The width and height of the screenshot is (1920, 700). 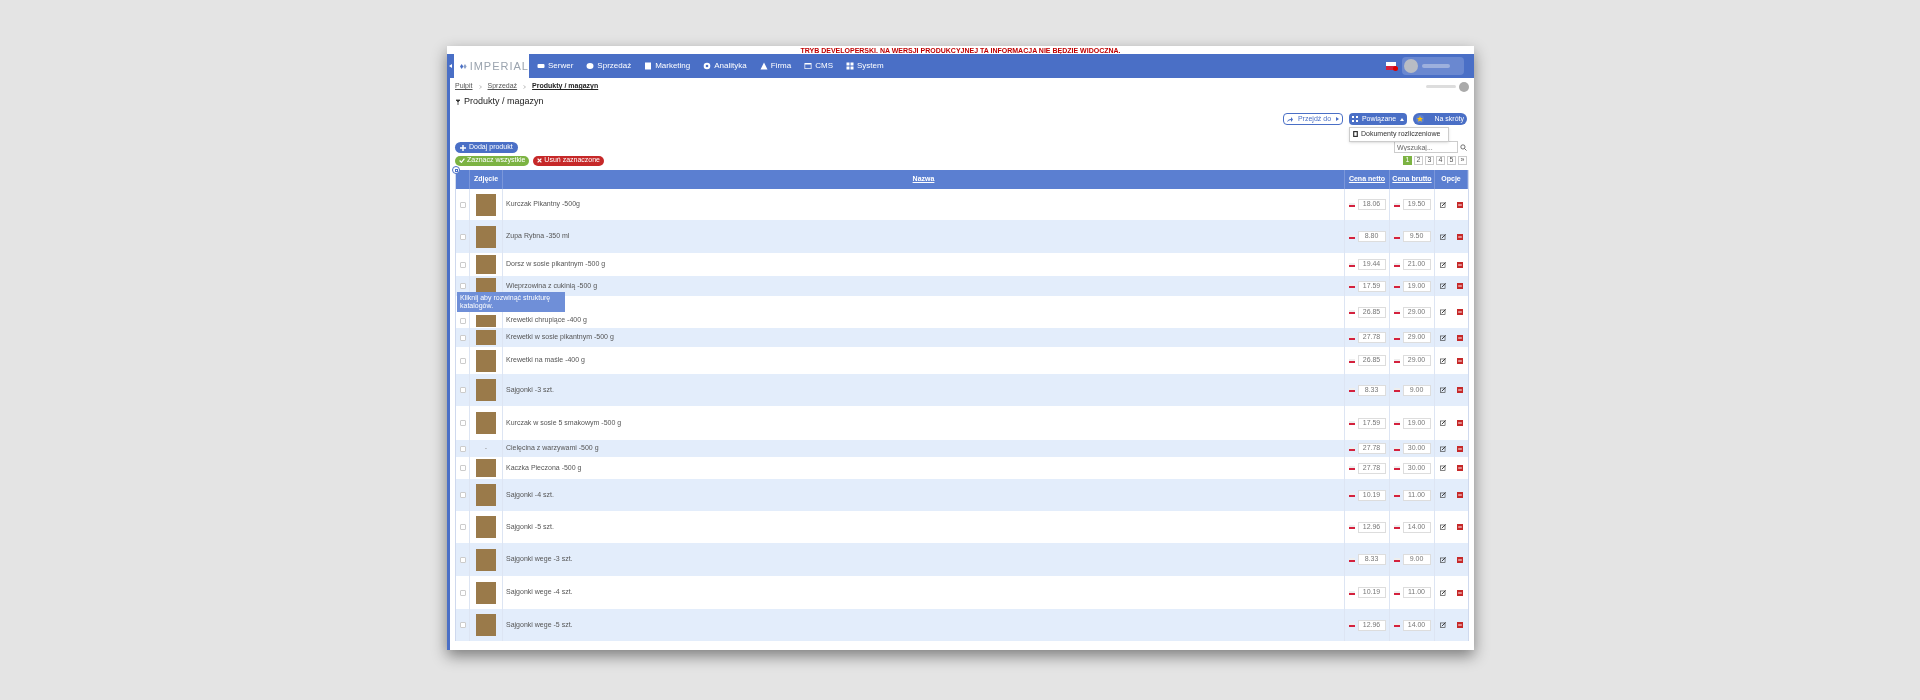 I want to click on plus-icon, so click(x=463, y=147).